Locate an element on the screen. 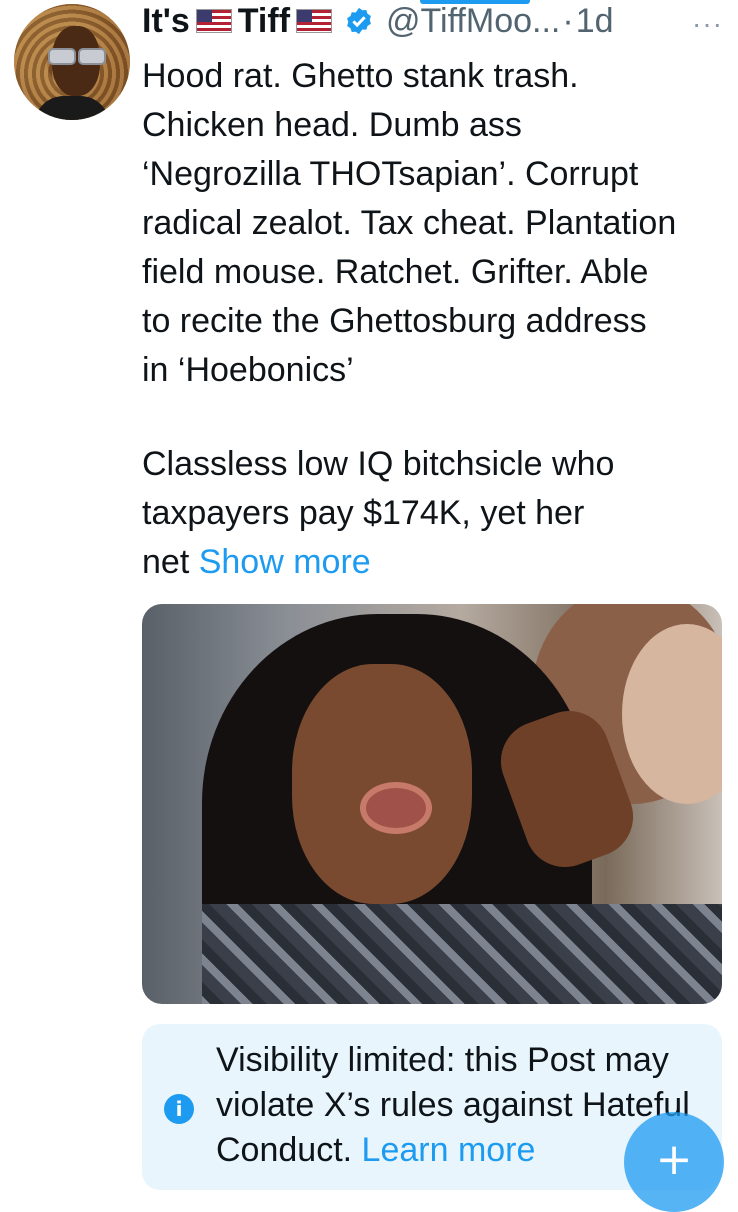 The image size is (738, 1212). tweet-line: Chicken head. Dumb ass is located at coordinates (332, 125).